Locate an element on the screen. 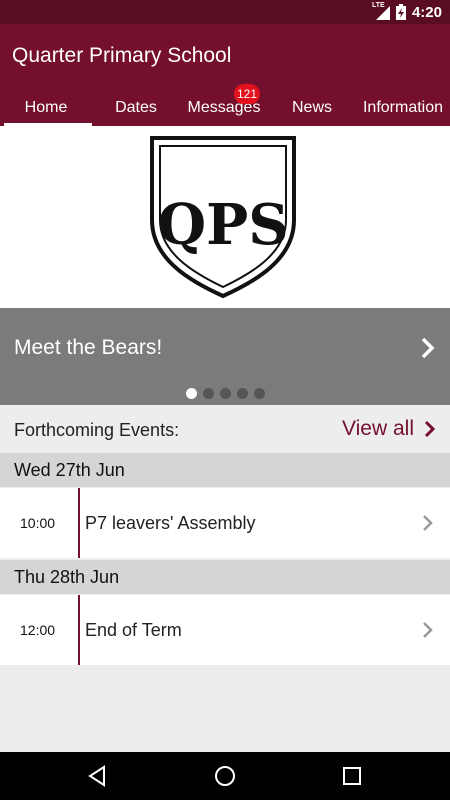  event-time: 12:00 is located at coordinates (38, 630).